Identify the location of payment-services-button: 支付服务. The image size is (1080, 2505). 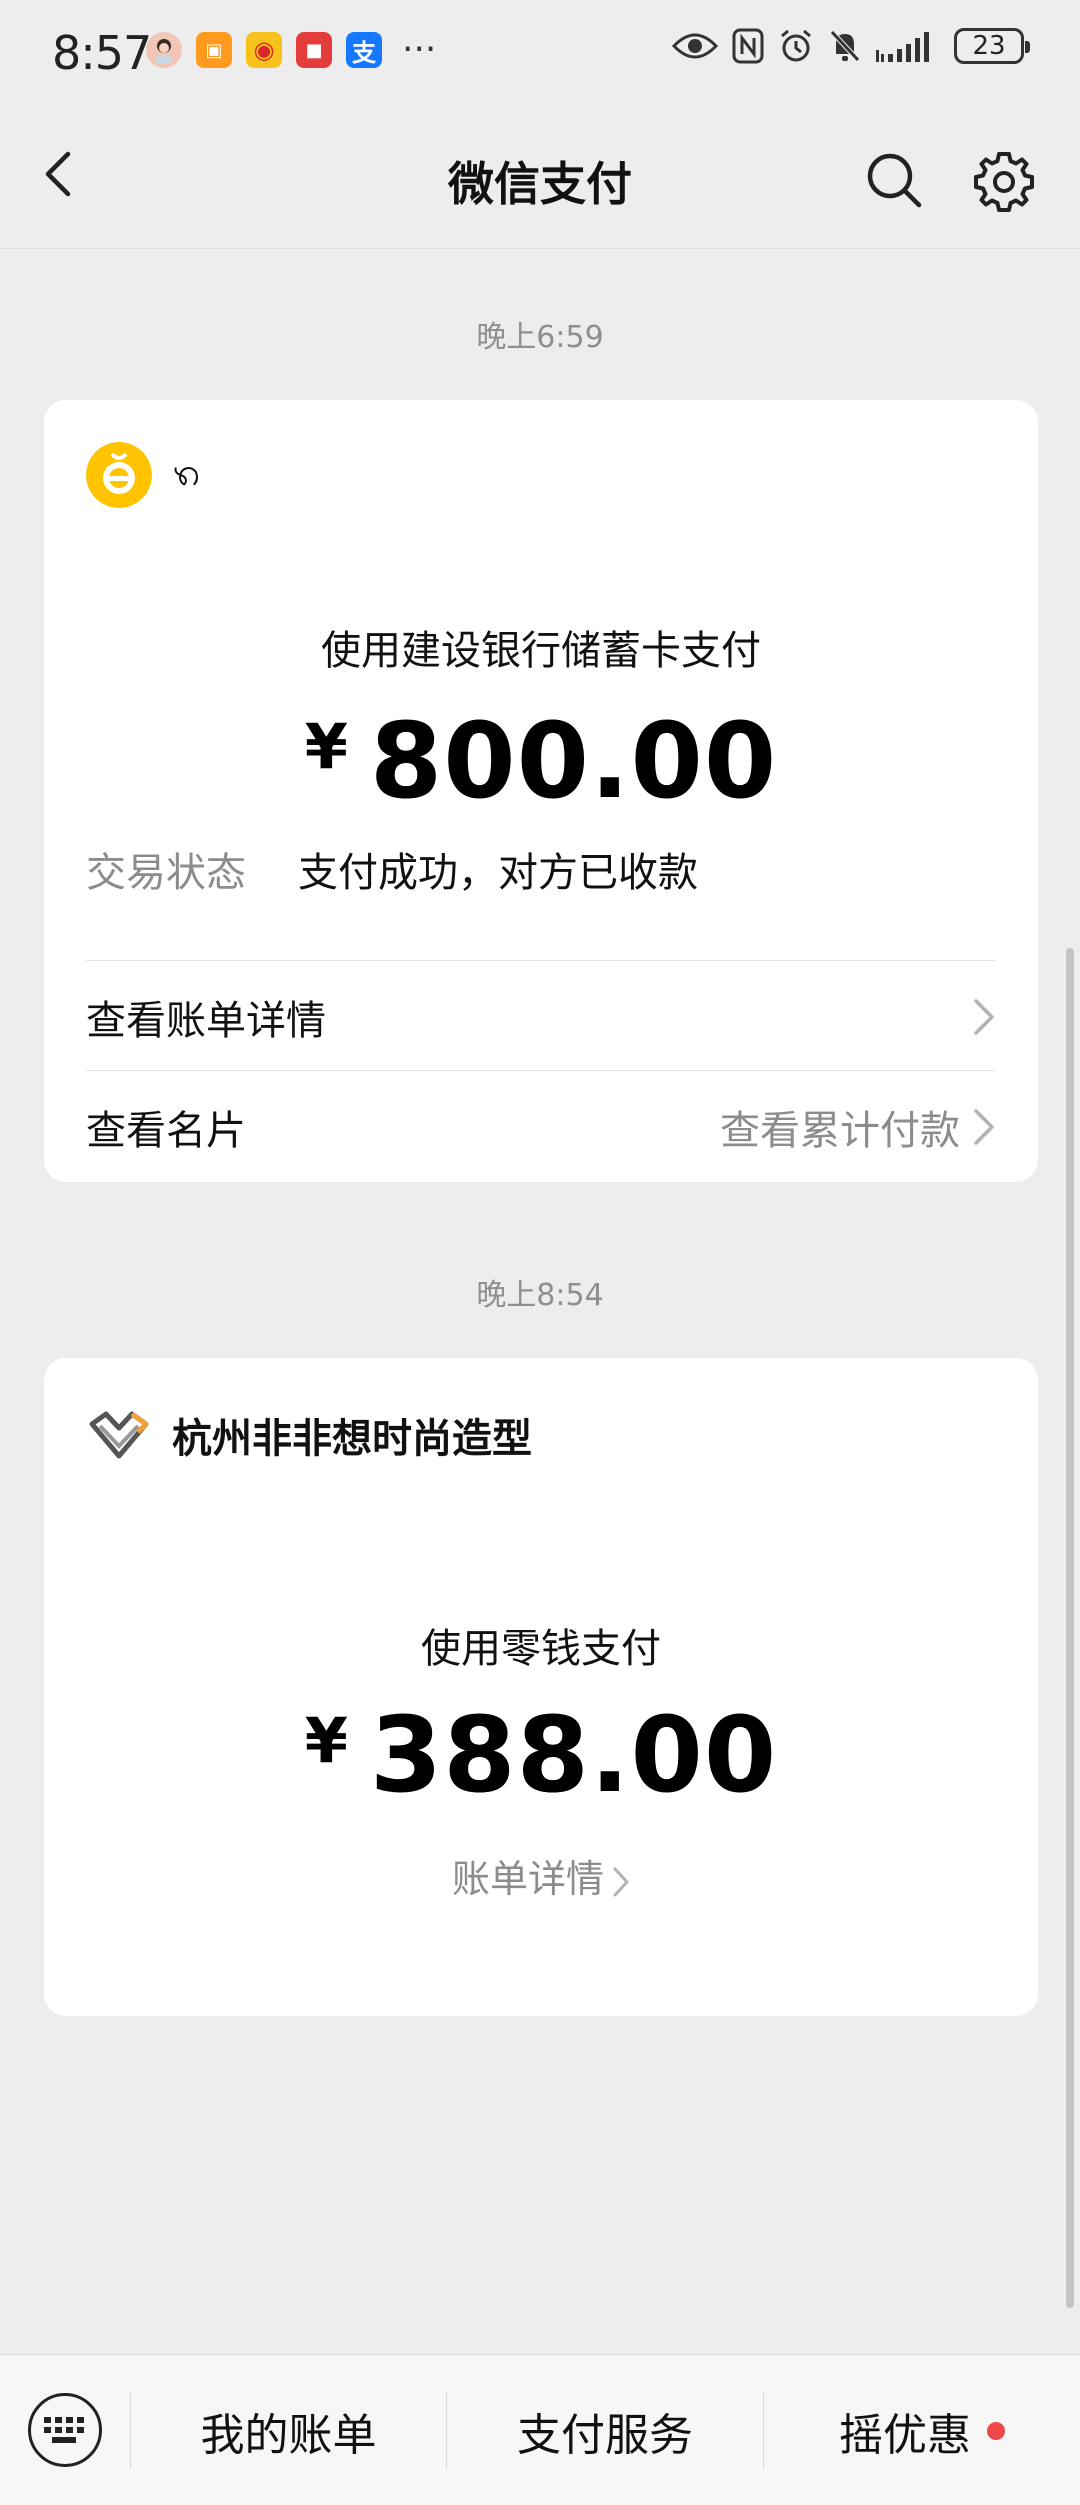
(605, 2431).